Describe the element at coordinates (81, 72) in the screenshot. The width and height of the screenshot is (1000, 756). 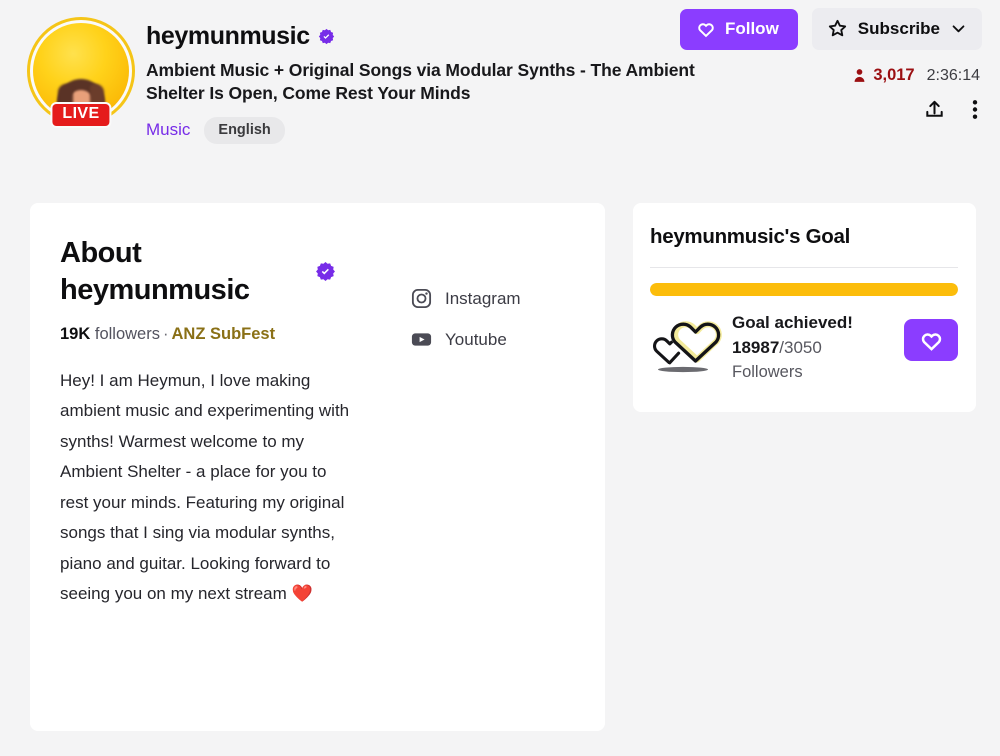
I see `avatar: LIVE` at that location.